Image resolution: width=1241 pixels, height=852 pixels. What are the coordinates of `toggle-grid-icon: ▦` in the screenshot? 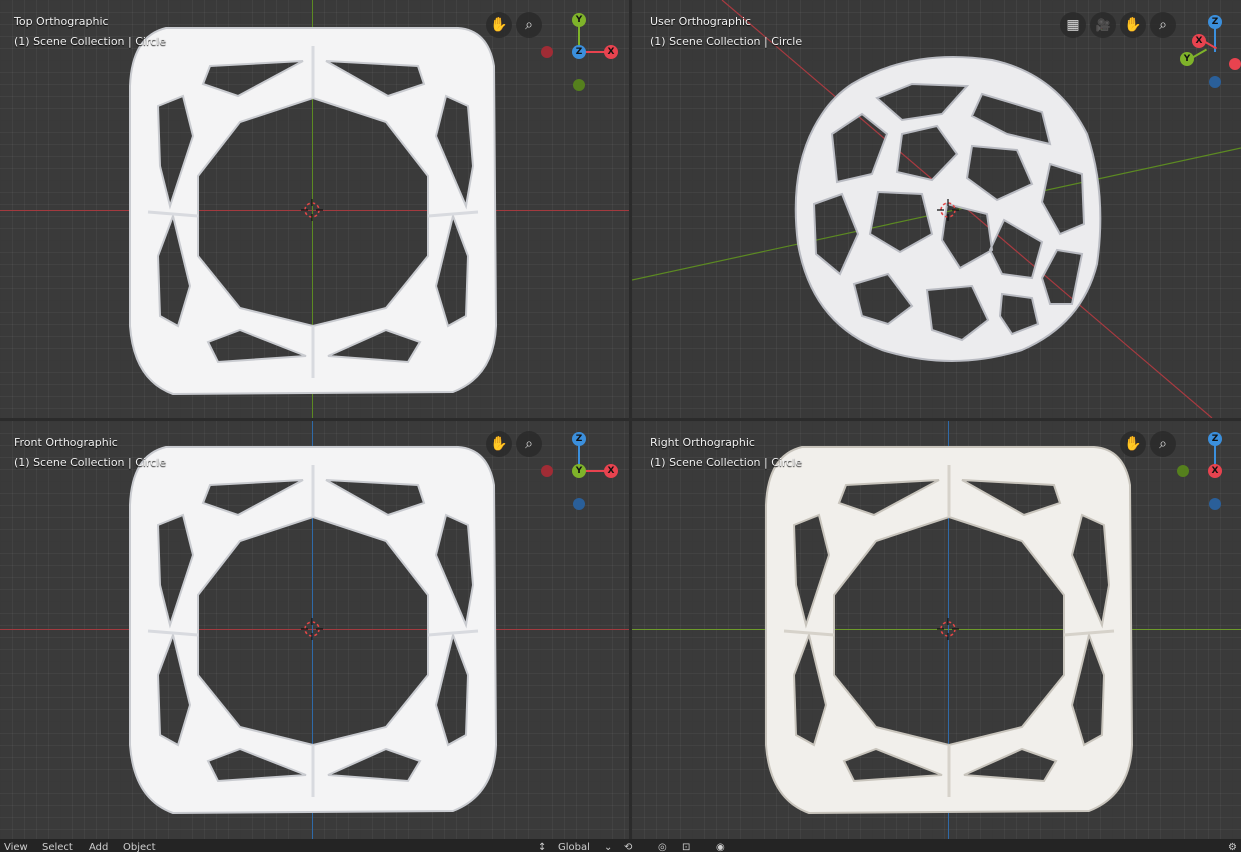 It's located at (1073, 25).